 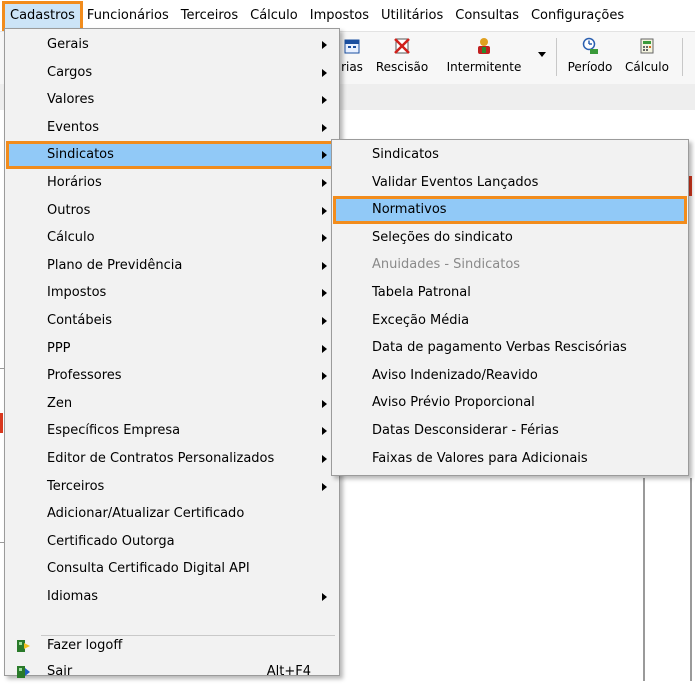 What do you see at coordinates (484, 67) in the screenshot?
I see `toolbar-intermitente-label: Intermitente` at bounding box center [484, 67].